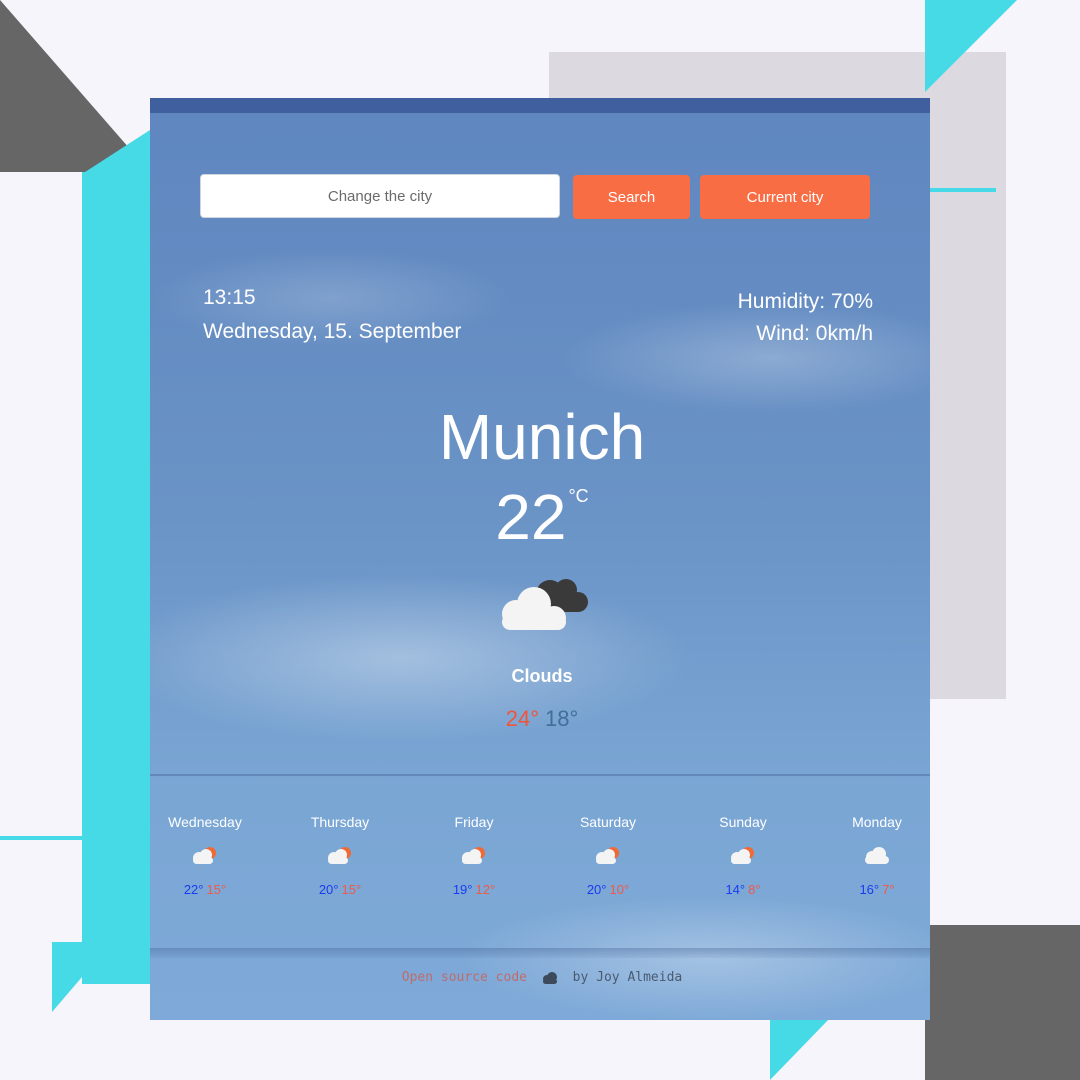 This screenshot has height=1080, width=1080. Describe the element at coordinates (619, 889) in the screenshot. I see `forecast-min-temp: 10°` at that location.